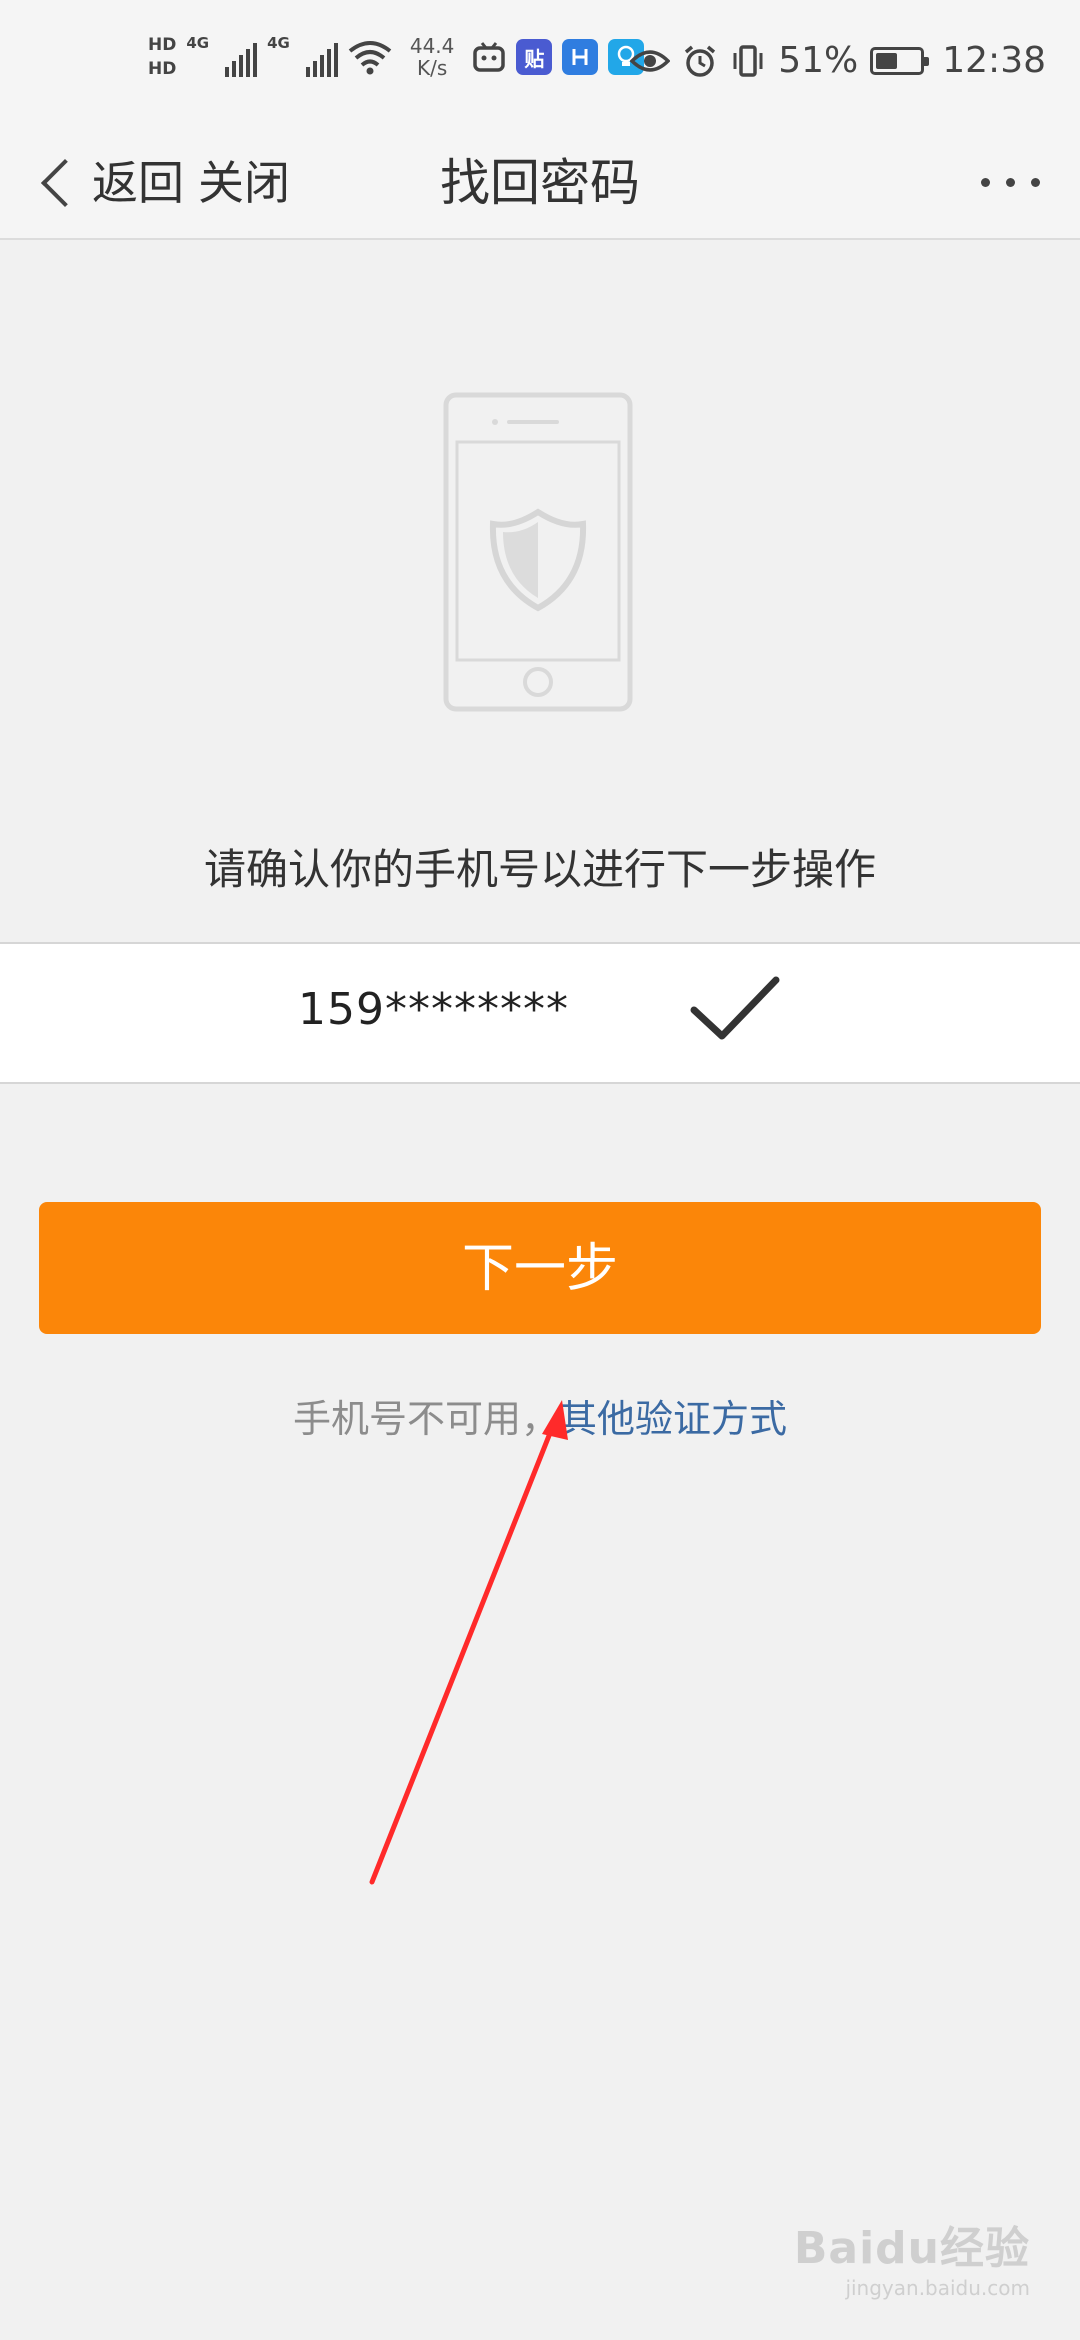 The image size is (1080, 2340). Describe the element at coordinates (748, 60) in the screenshot. I see `vibrate-icon` at that location.